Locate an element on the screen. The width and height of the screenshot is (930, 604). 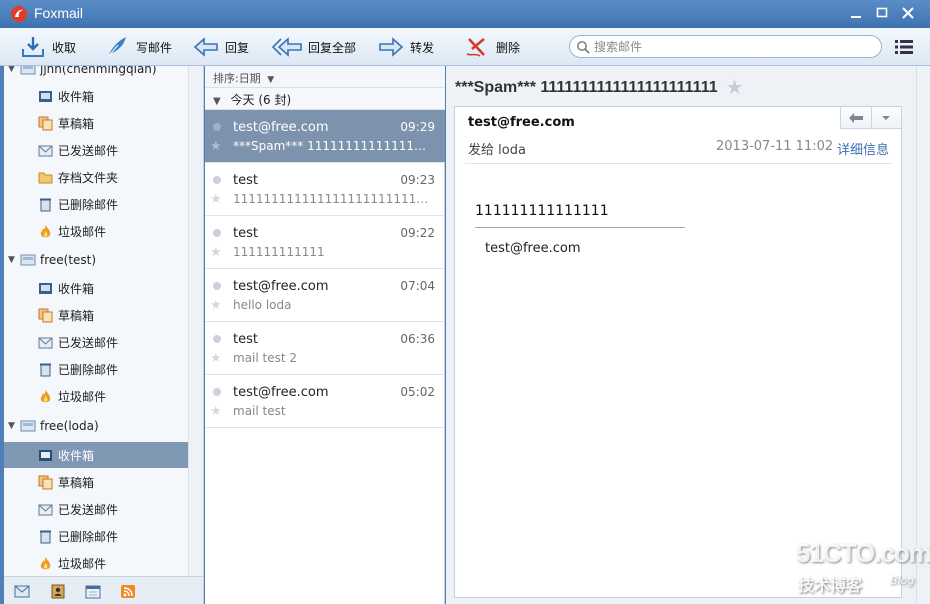
trash-icon is located at coordinates (45, 369).